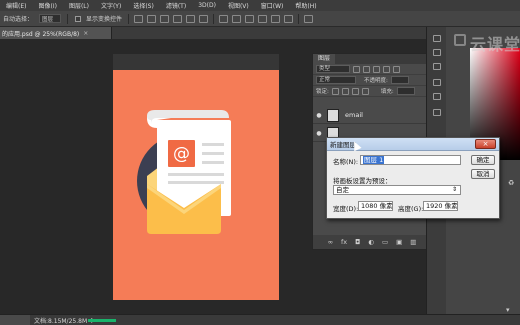 The image size is (520, 325). I want to click on preset-value: 自定, so click(342, 190).